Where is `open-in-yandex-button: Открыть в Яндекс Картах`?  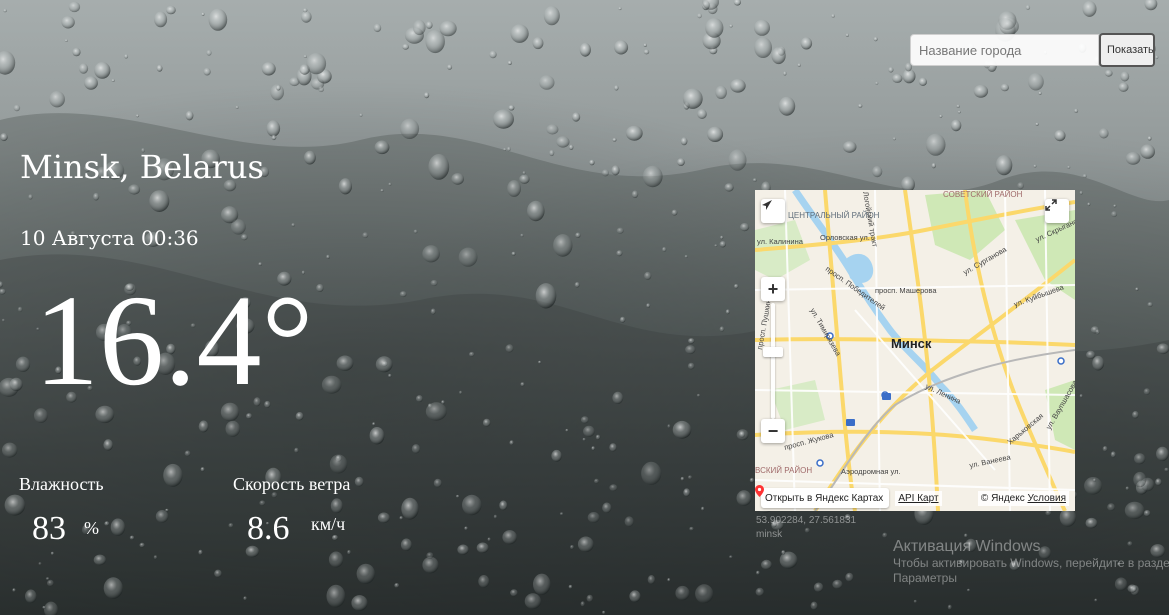
open-in-yandex-button: Открыть в Яндекс Картах is located at coordinates (822, 496).